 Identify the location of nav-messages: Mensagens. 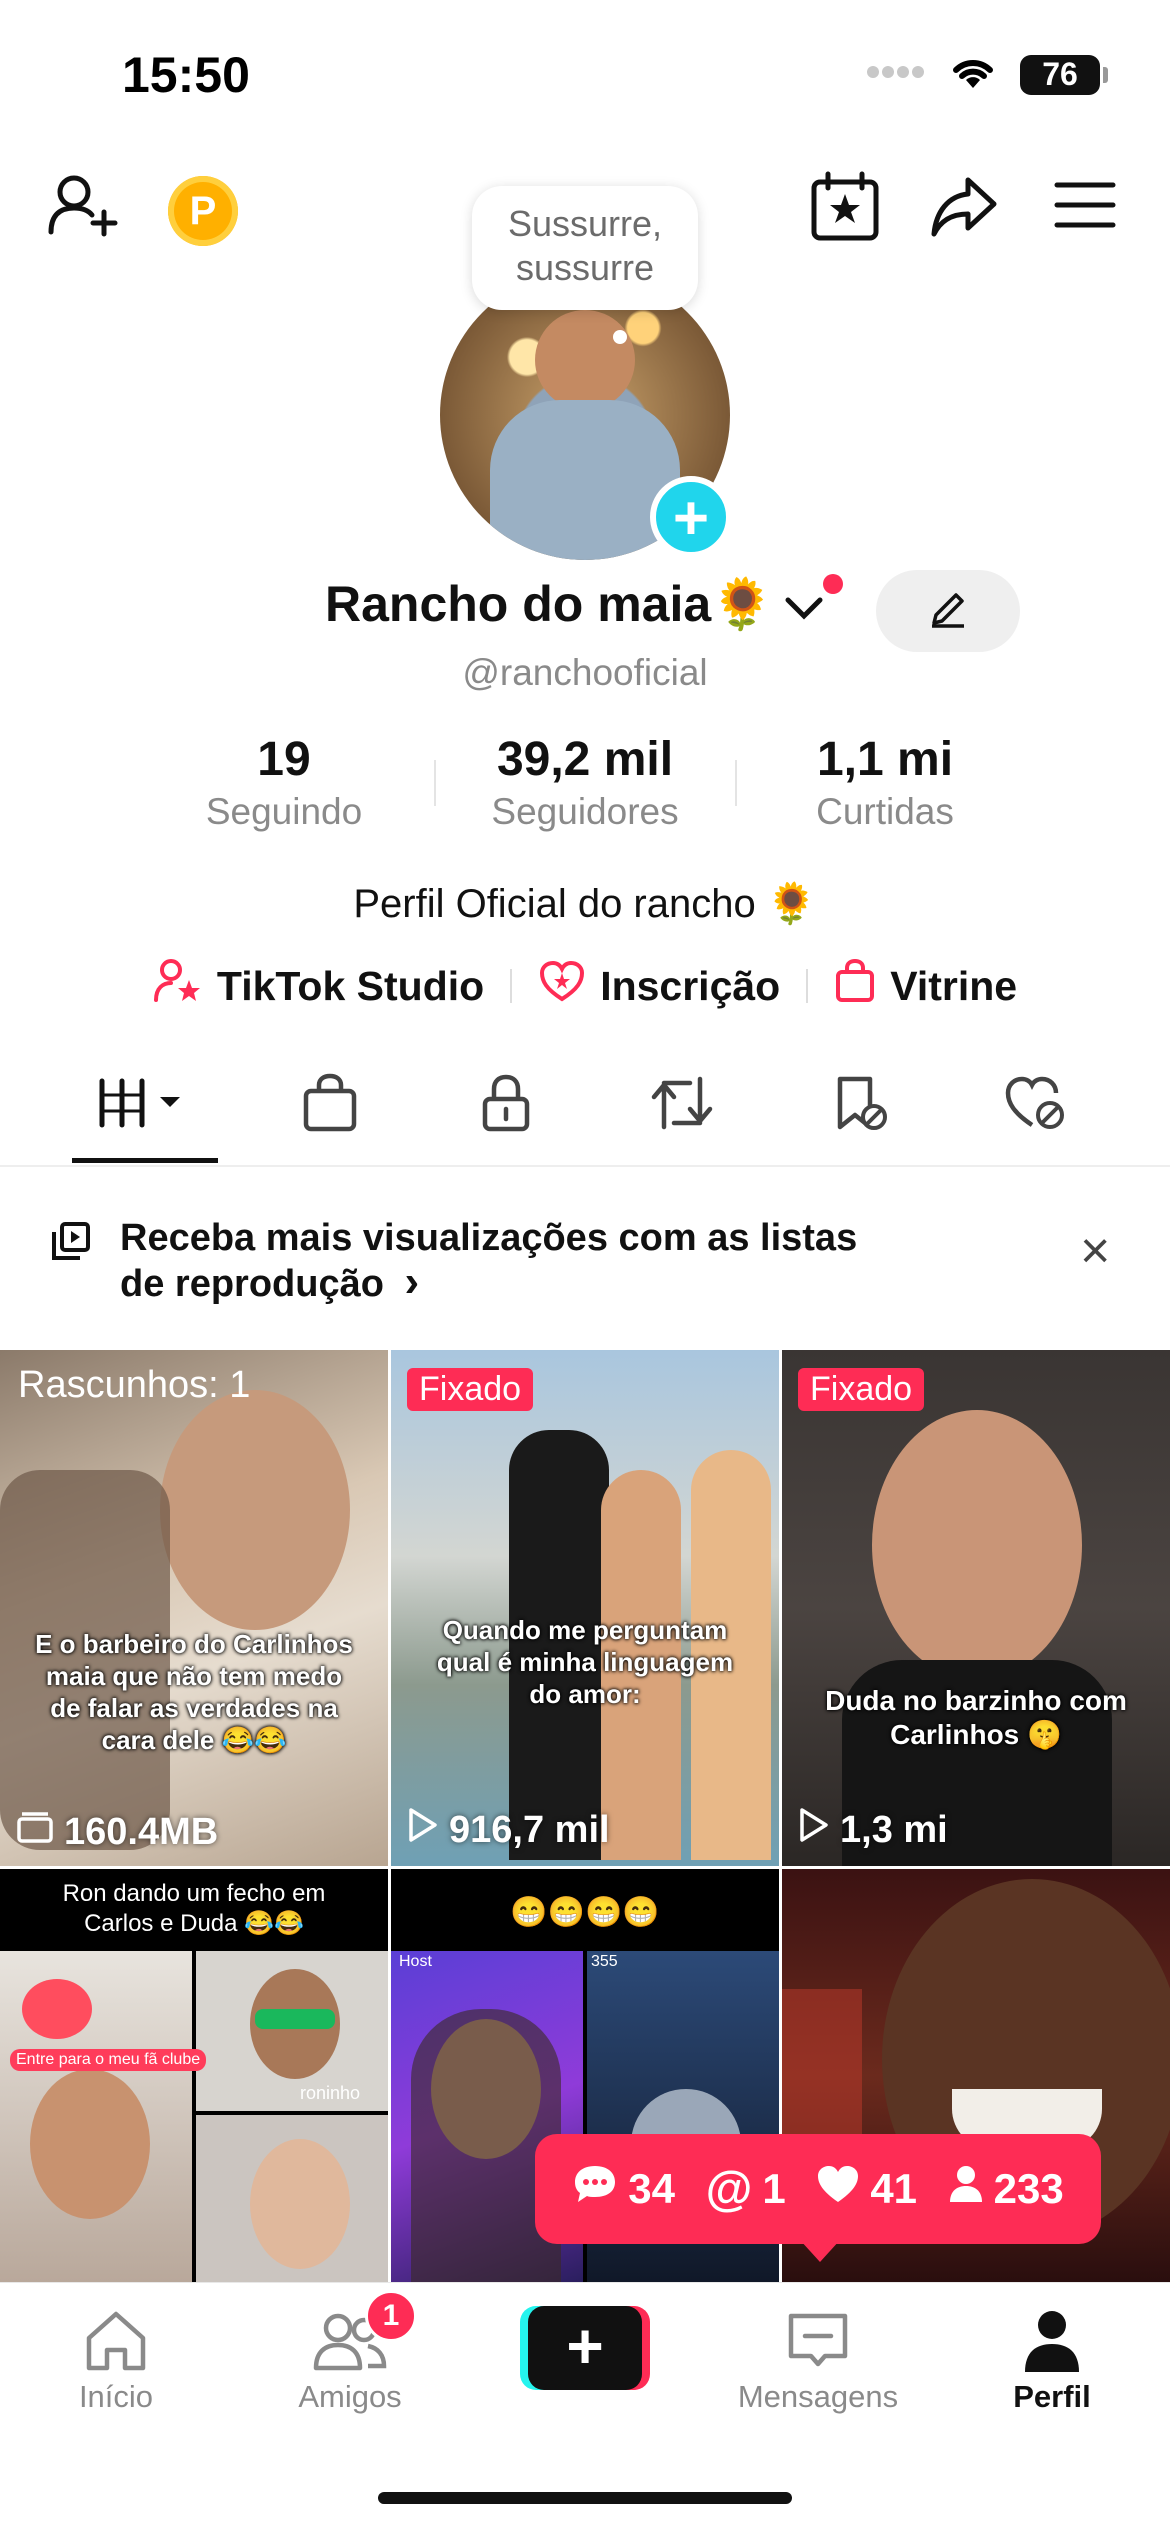
(818, 2359).